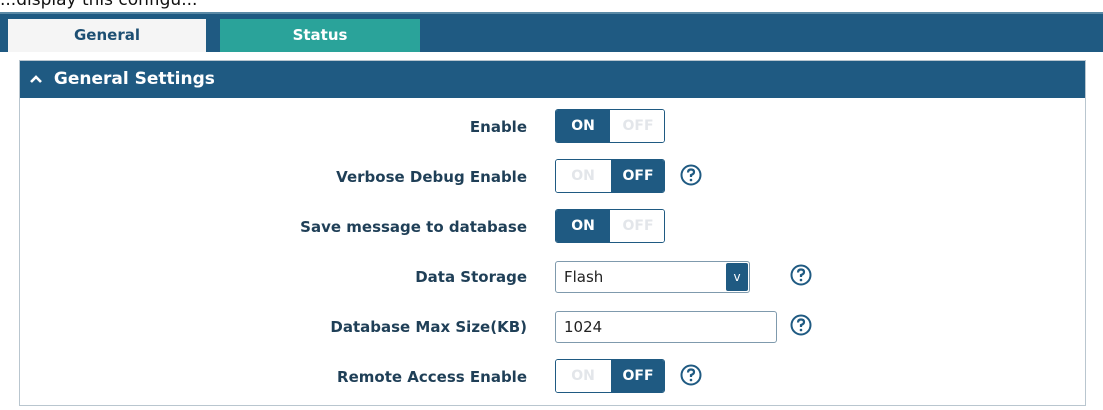 The image size is (1103, 410). I want to click on row-save-to-db: Save message to database ON OFF, so click(552, 227).